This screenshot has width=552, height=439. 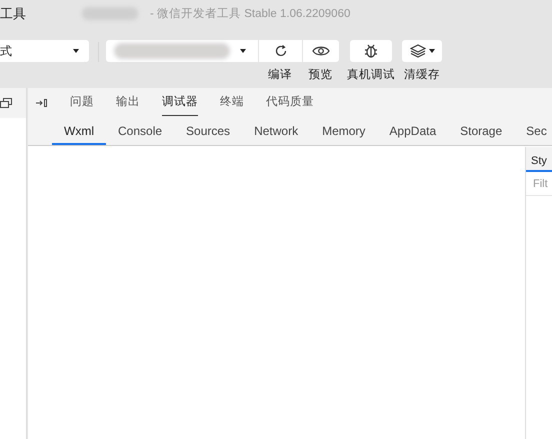 I want to click on panel-tab: 问题, so click(x=82, y=103).